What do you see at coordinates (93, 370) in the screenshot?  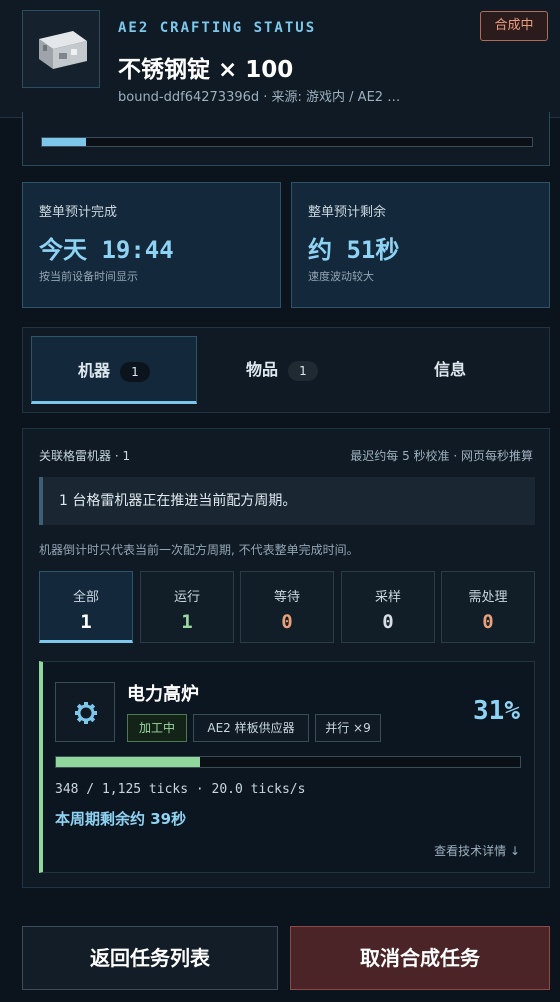 I see `tab-machines-label: 机器` at bounding box center [93, 370].